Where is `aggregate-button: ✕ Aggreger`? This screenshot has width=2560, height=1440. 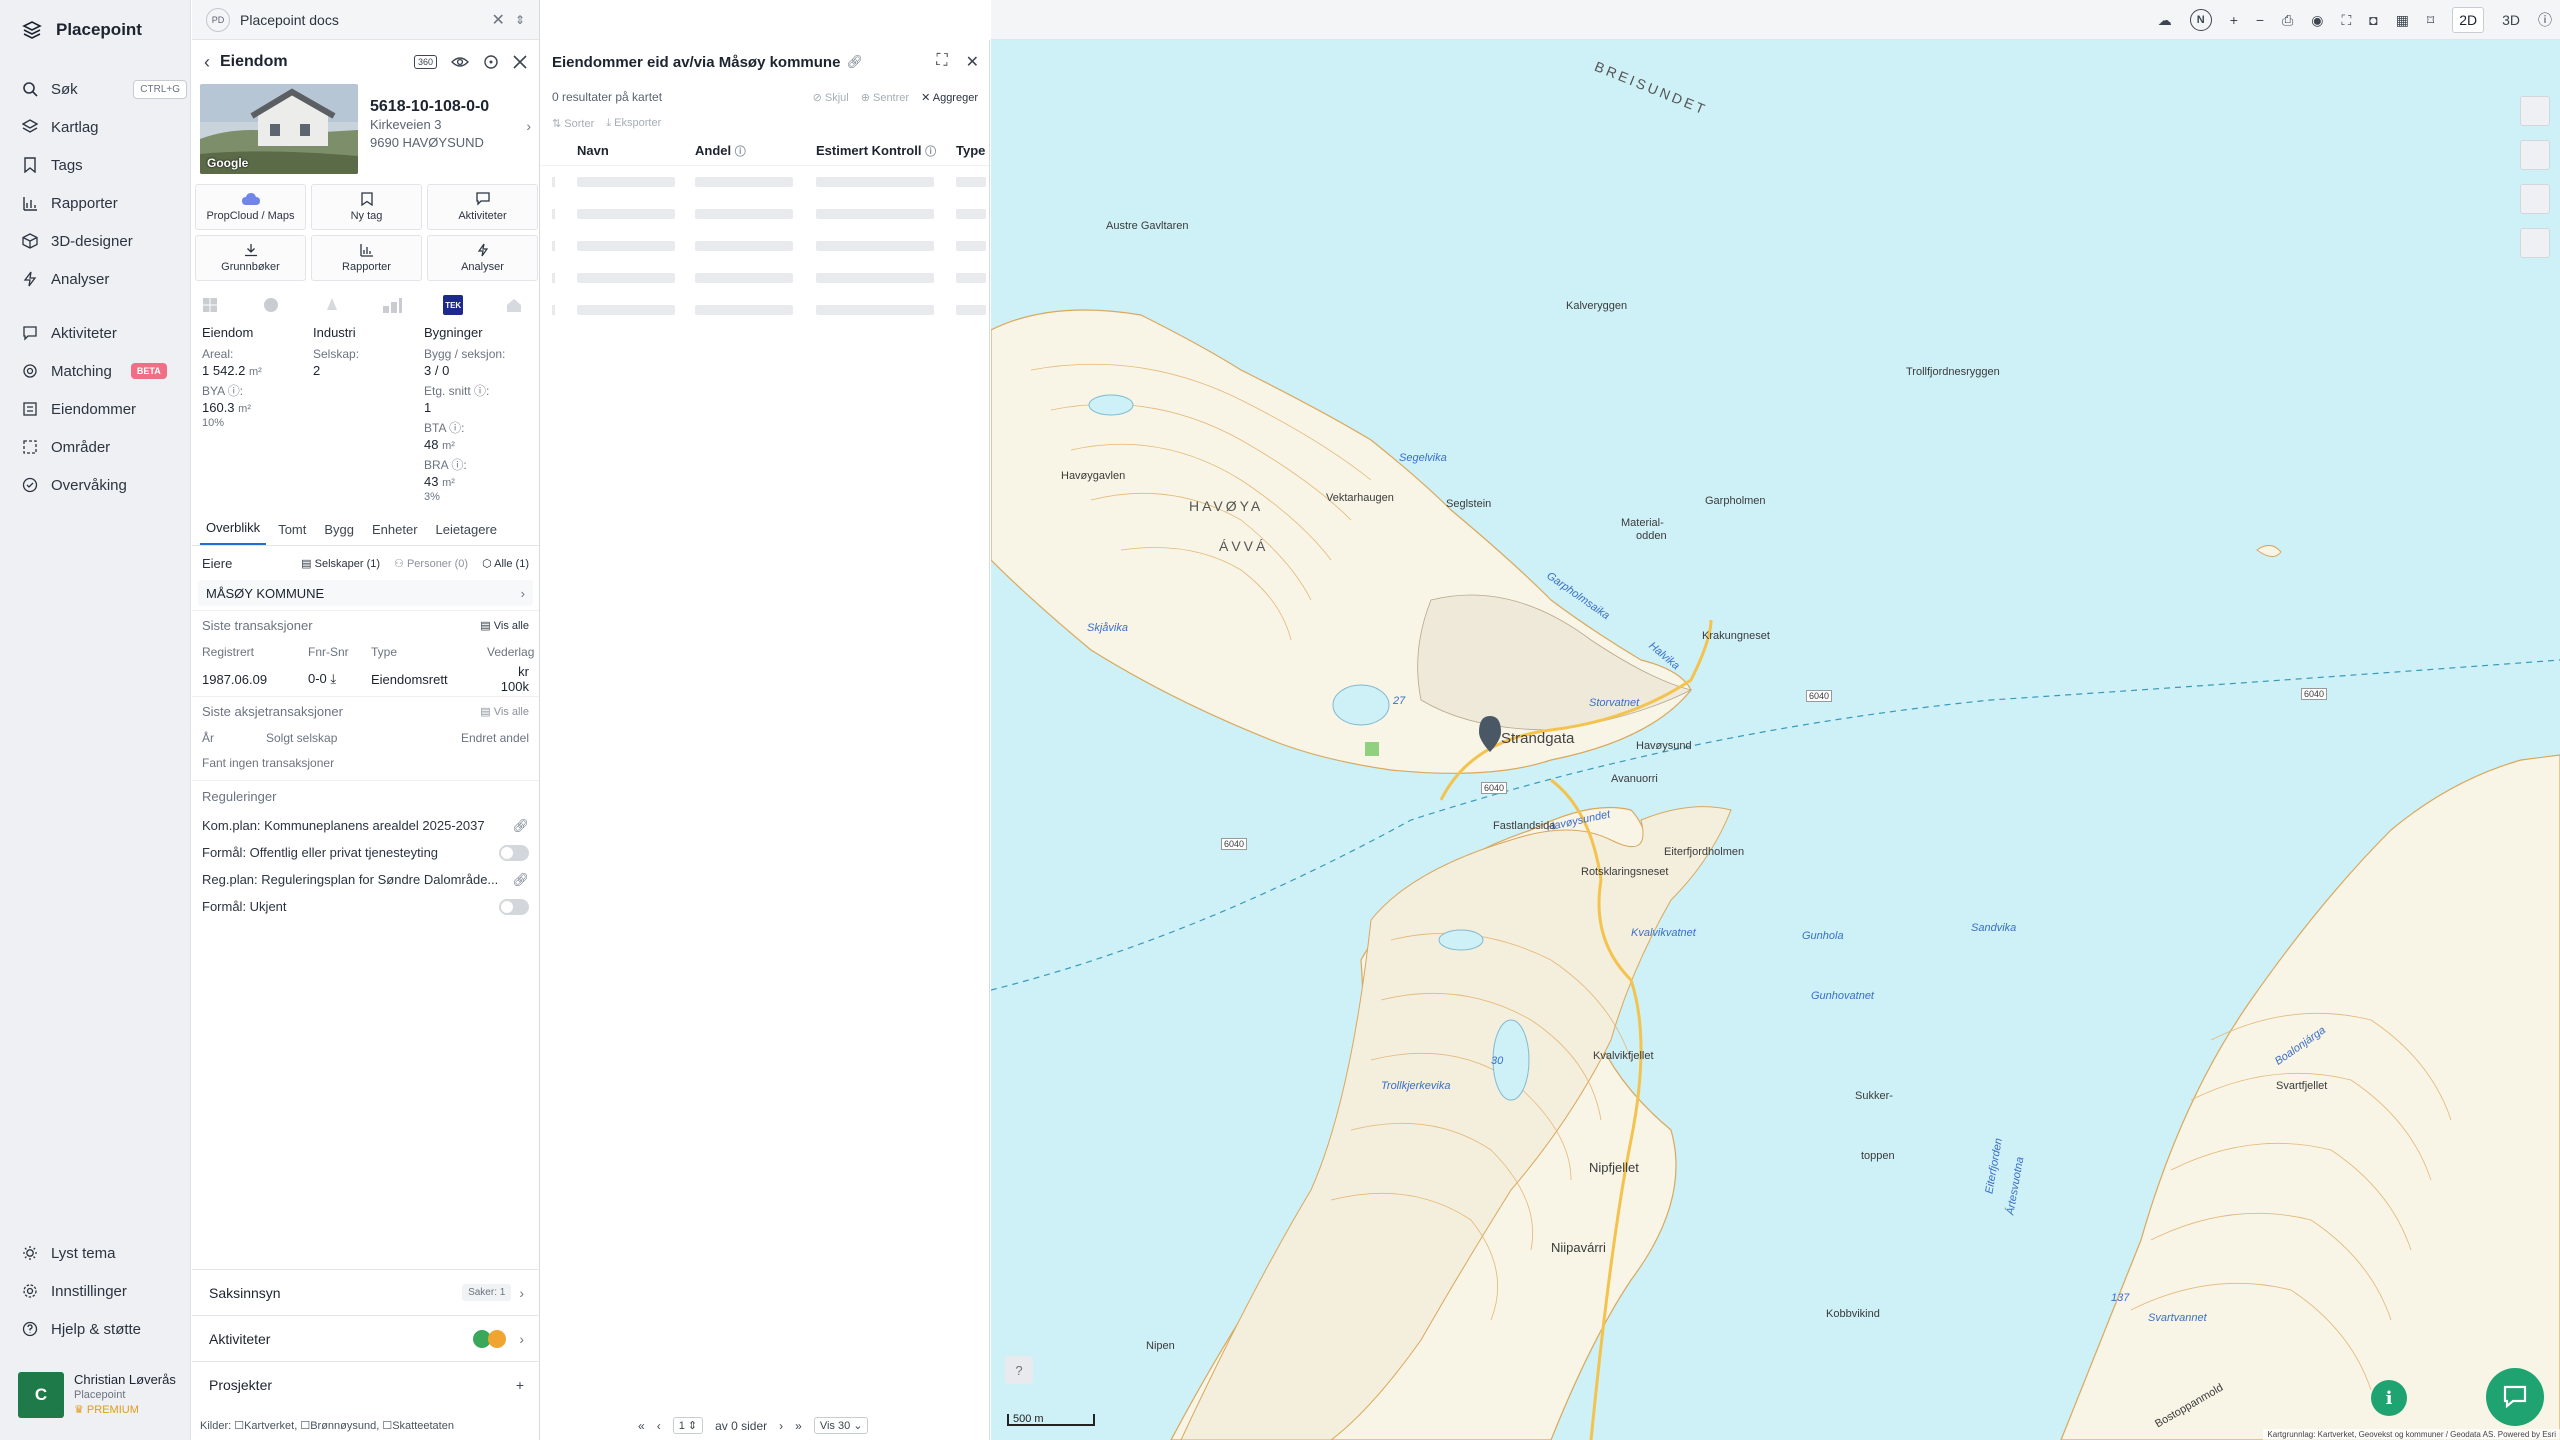
aggregate-button: ✕ Aggreger is located at coordinates (949, 97).